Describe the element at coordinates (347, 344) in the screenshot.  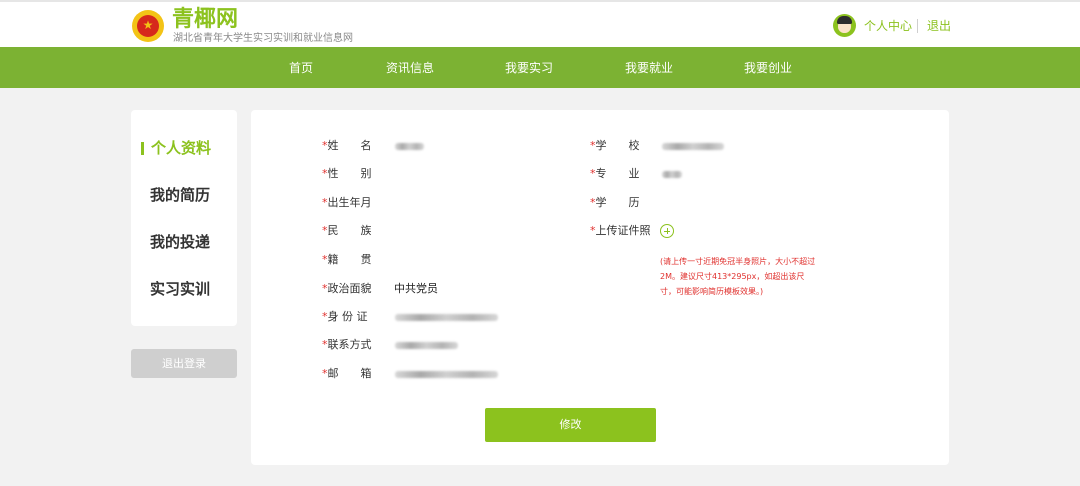
I see `phone-label: *联系方式` at that location.